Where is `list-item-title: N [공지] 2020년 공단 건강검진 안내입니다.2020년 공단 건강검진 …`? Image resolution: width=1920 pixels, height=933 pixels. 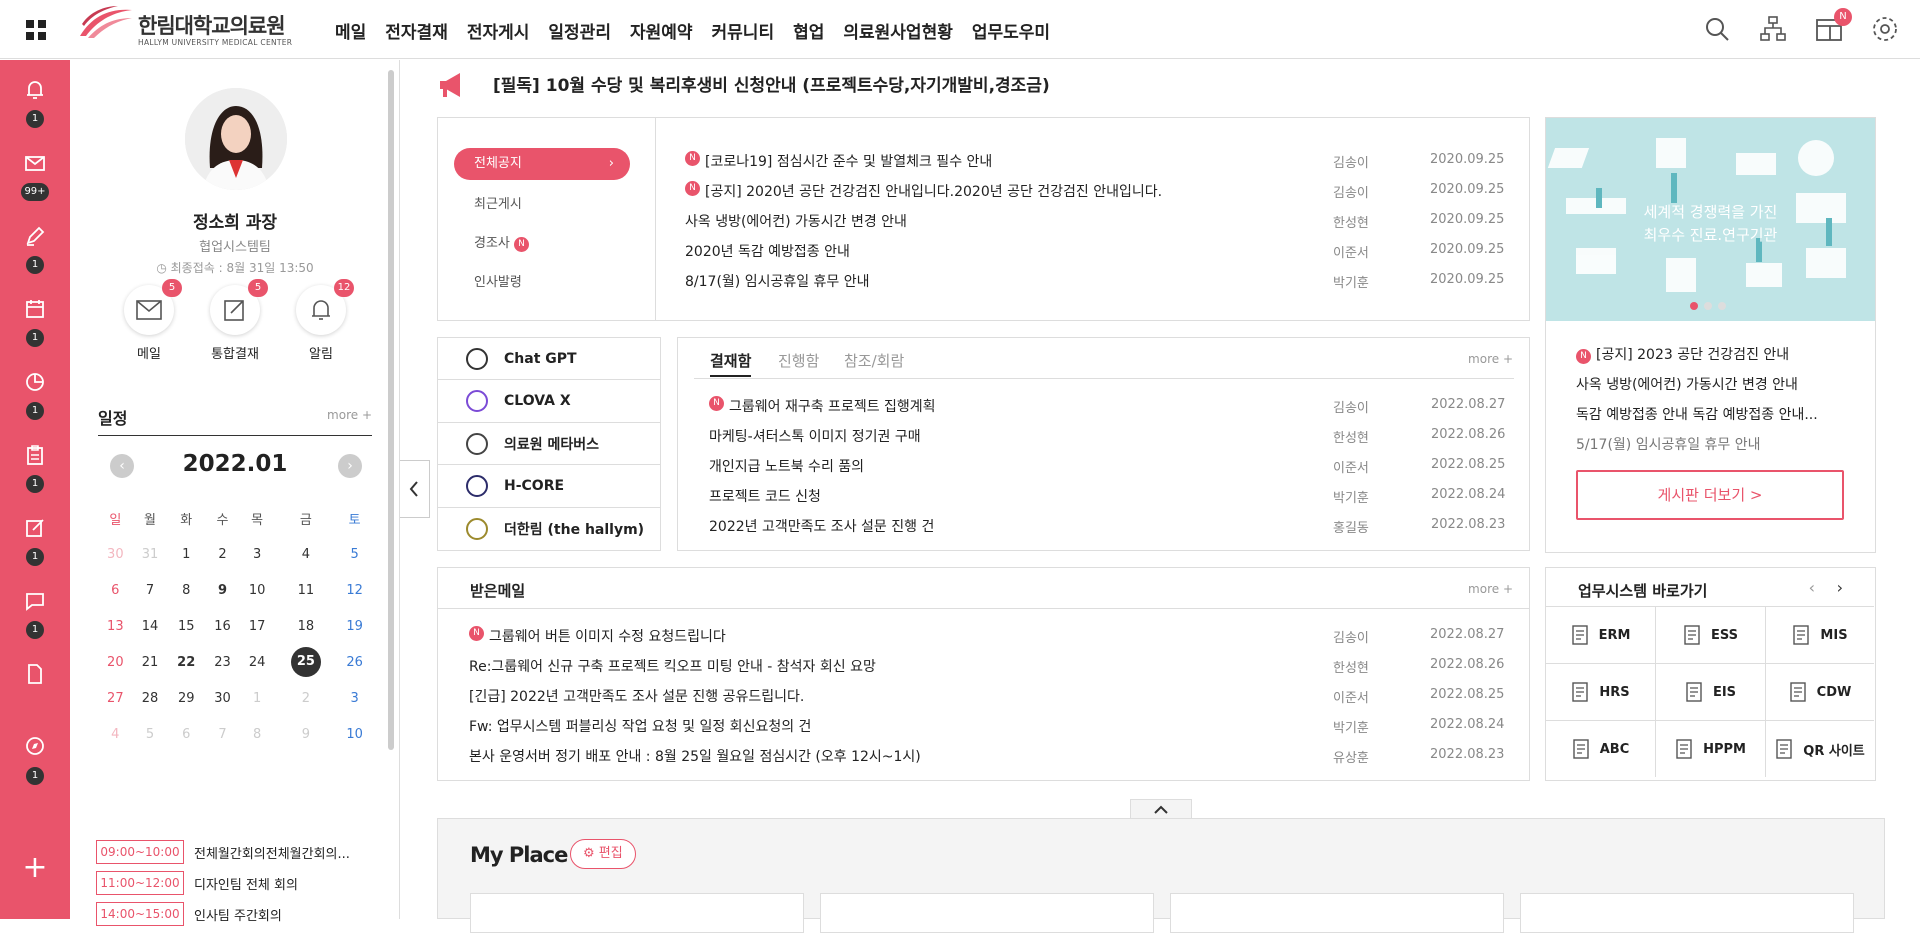 list-item-title: N [공지] 2020년 공단 건강검진 안내입니다.2020년 공단 건강검진 … is located at coordinates (985, 191).